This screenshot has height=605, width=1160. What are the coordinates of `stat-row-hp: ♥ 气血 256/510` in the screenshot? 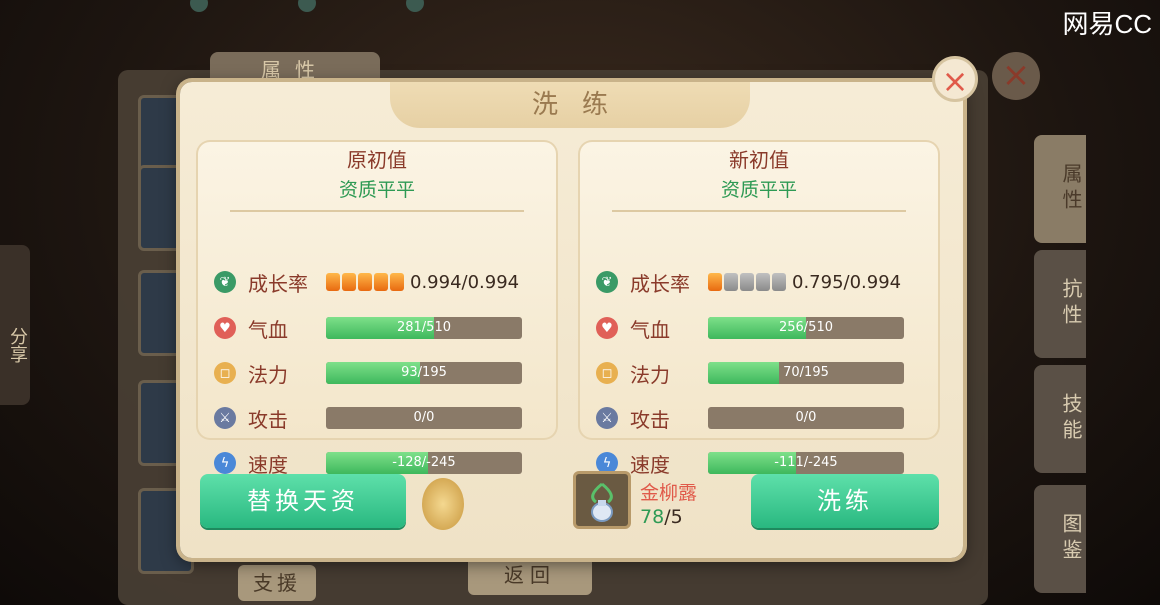 It's located at (750, 328).